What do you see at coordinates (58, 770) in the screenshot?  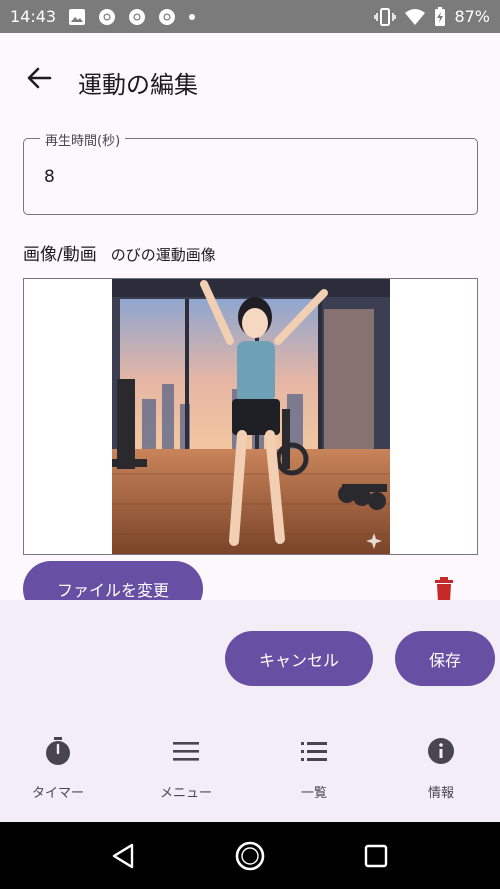 I see `nav-item-timer: タイマー` at bounding box center [58, 770].